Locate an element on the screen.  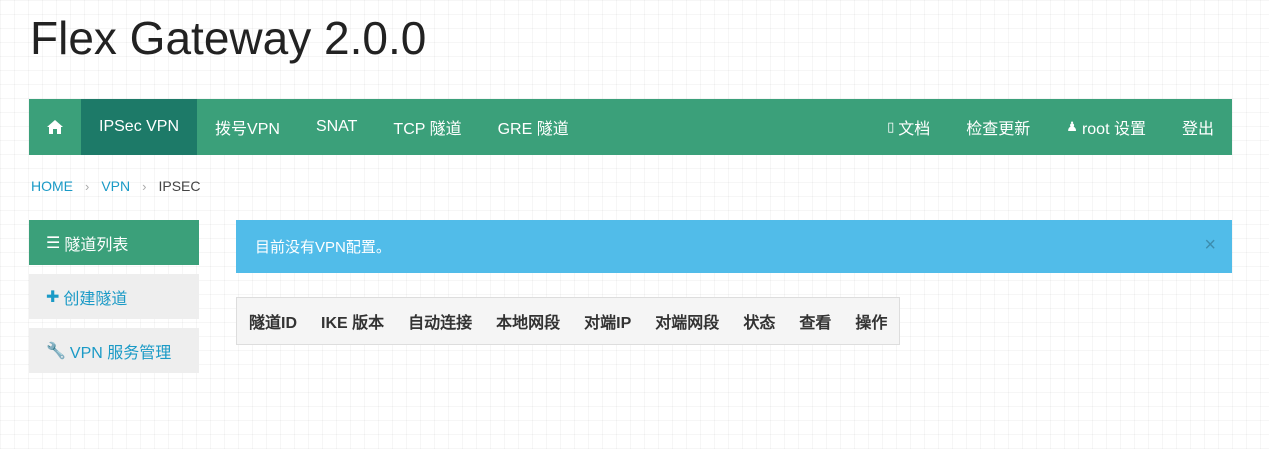
breadcrumb: HOME › VPN › IPSEC is located at coordinates (116, 186).